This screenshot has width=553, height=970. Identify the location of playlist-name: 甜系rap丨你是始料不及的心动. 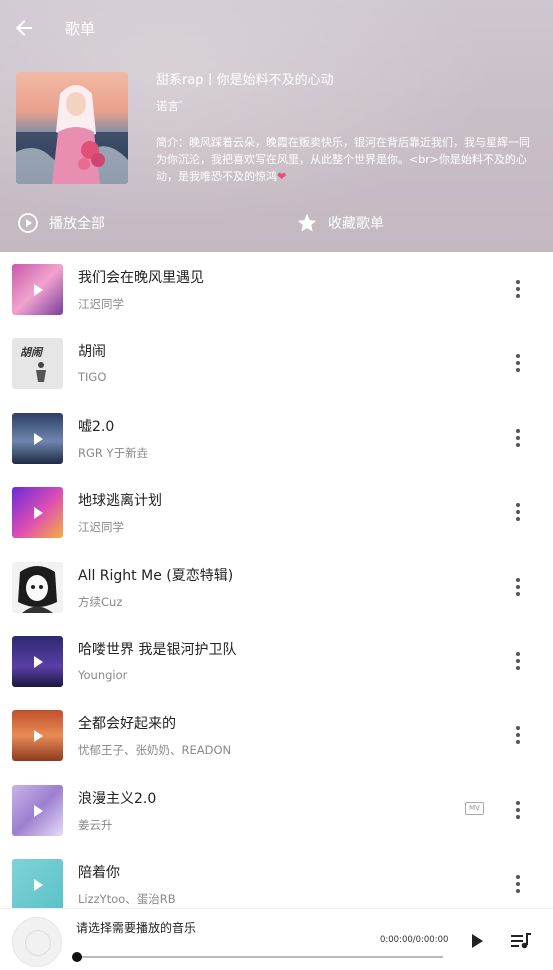
(245, 80).